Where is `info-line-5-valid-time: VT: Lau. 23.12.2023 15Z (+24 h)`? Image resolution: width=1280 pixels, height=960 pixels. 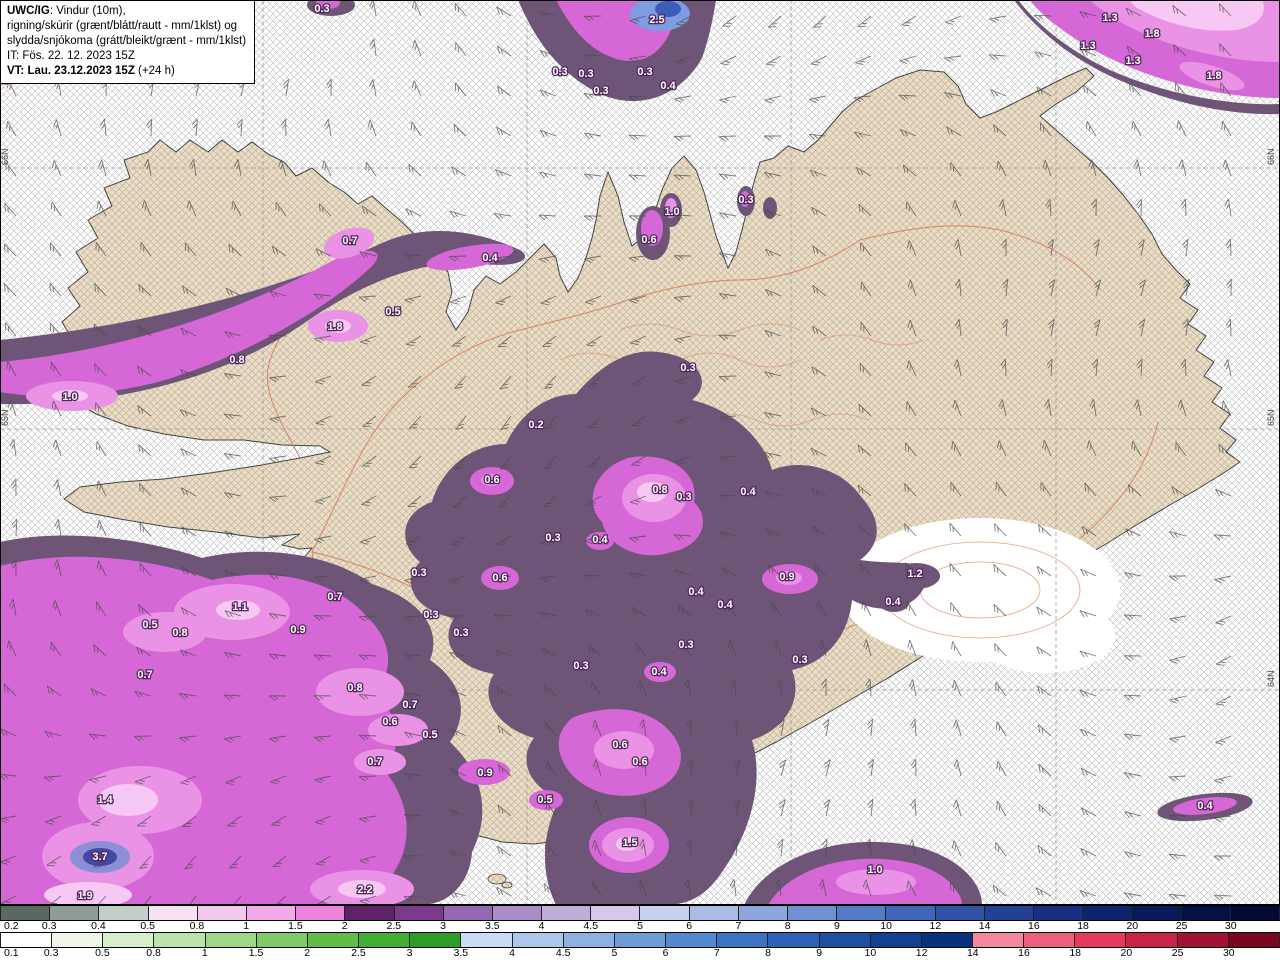
info-line-5-valid-time: VT: Lau. 23.12.2023 15Z (+24 h) is located at coordinates (126, 71).